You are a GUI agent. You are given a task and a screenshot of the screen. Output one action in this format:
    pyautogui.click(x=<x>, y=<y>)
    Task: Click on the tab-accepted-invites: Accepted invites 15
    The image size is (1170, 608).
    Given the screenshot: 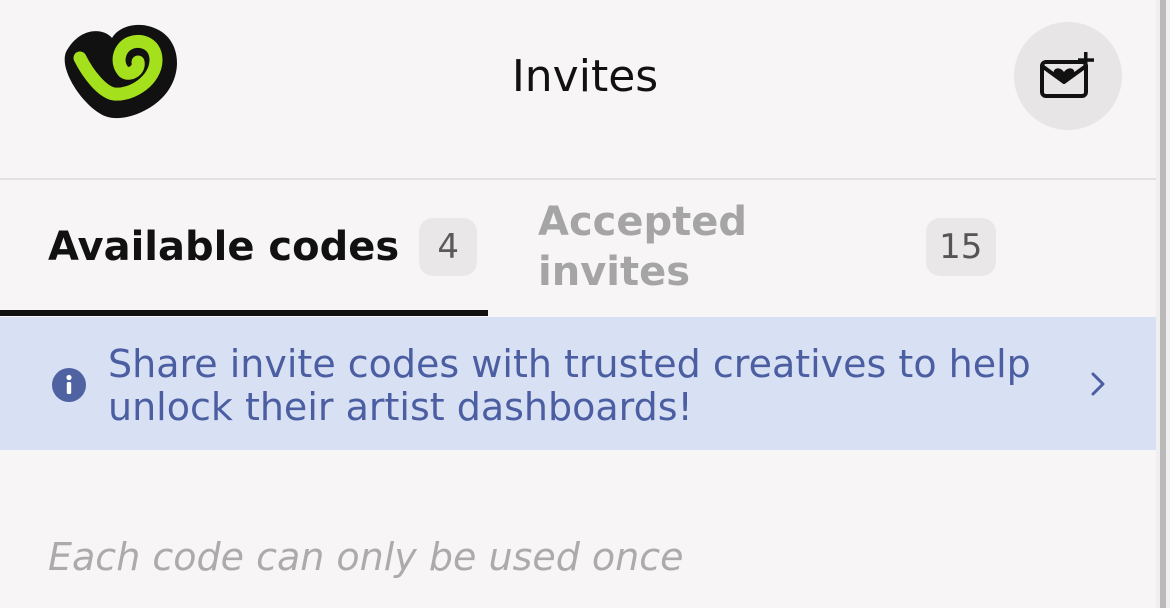 What is the action you would take?
    pyautogui.click(x=766, y=247)
    